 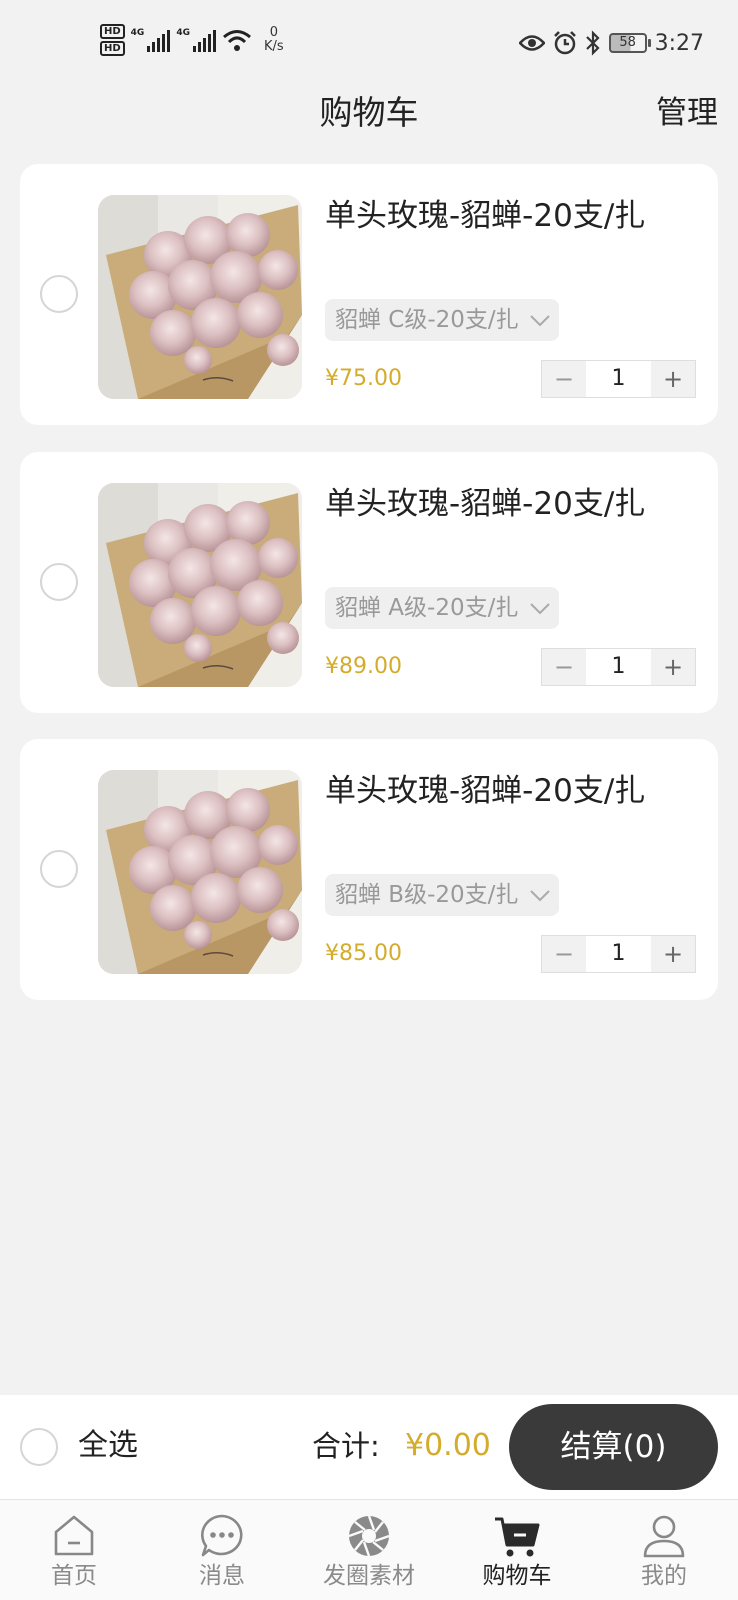 I want to click on tab-materials: 发圈素材, so click(x=369, y=1550).